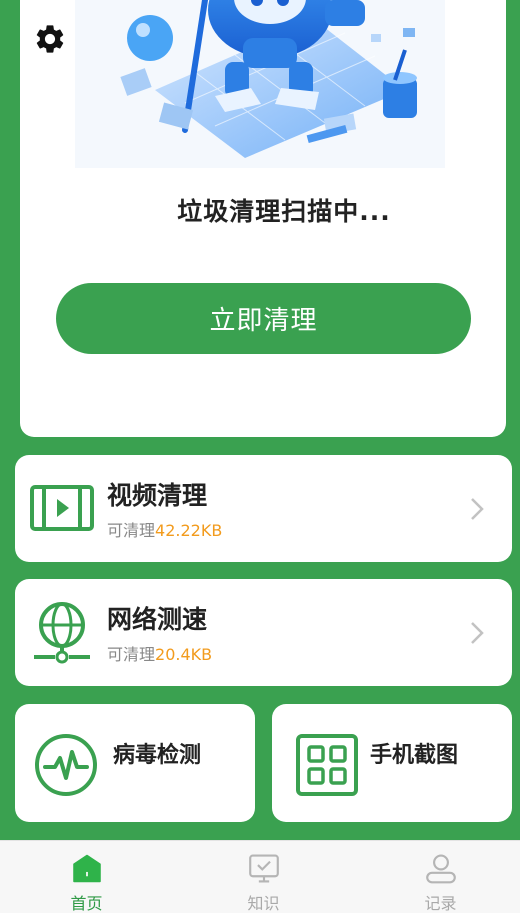 The image size is (520, 913). What do you see at coordinates (260, 84) in the screenshot?
I see `robot-cleaning-illustration` at bounding box center [260, 84].